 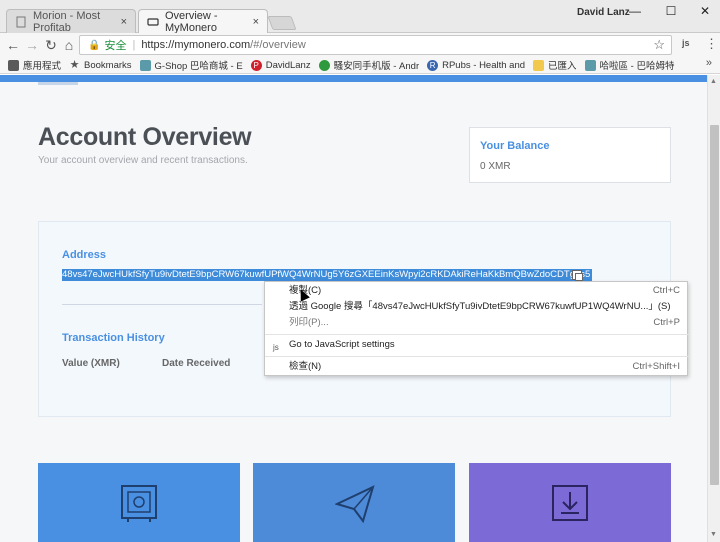 What do you see at coordinates (515, 146) in the screenshot?
I see `balance-label: Your Balance` at bounding box center [515, 146].